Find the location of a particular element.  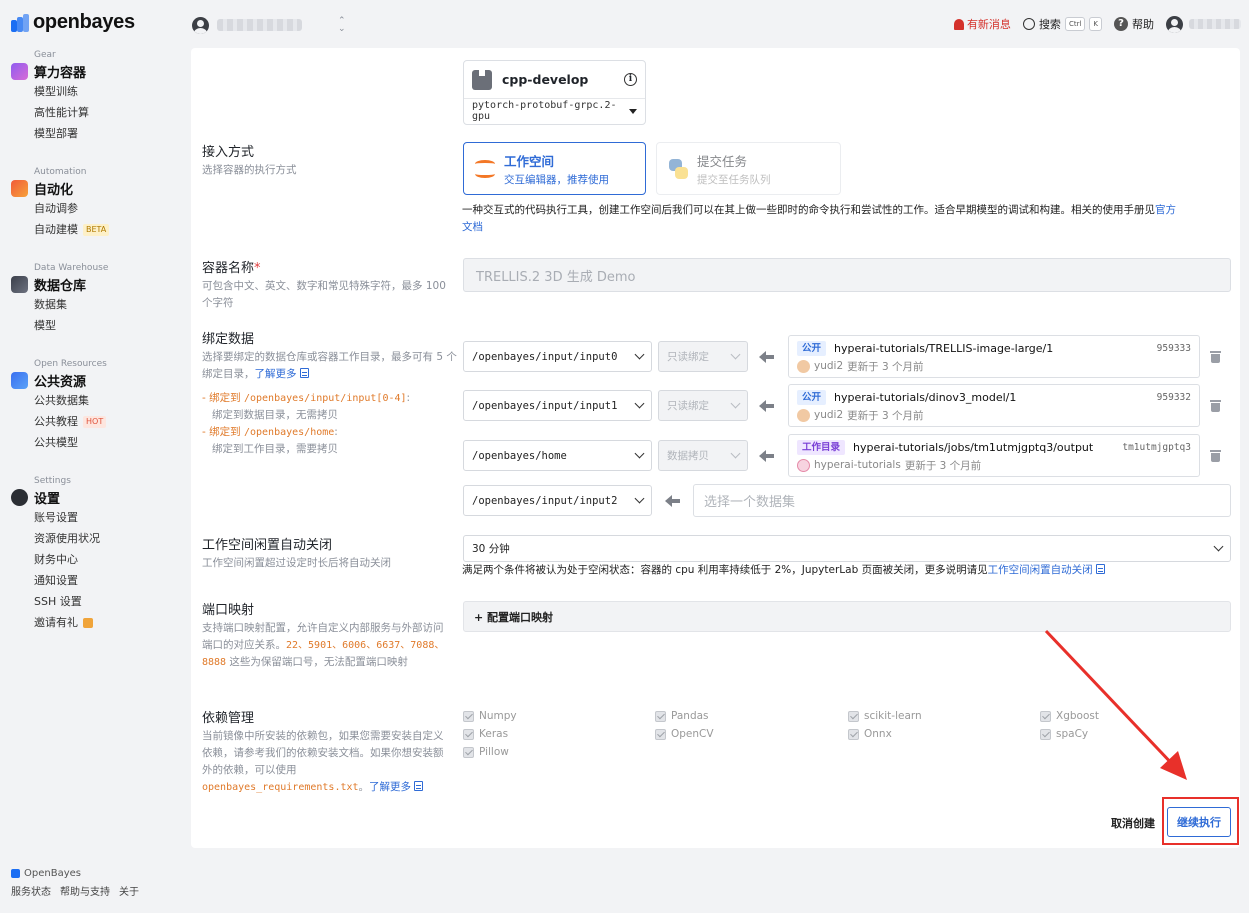

sidebar-item-automl: 自动建模 BETA is located at coordinates (72, 229).